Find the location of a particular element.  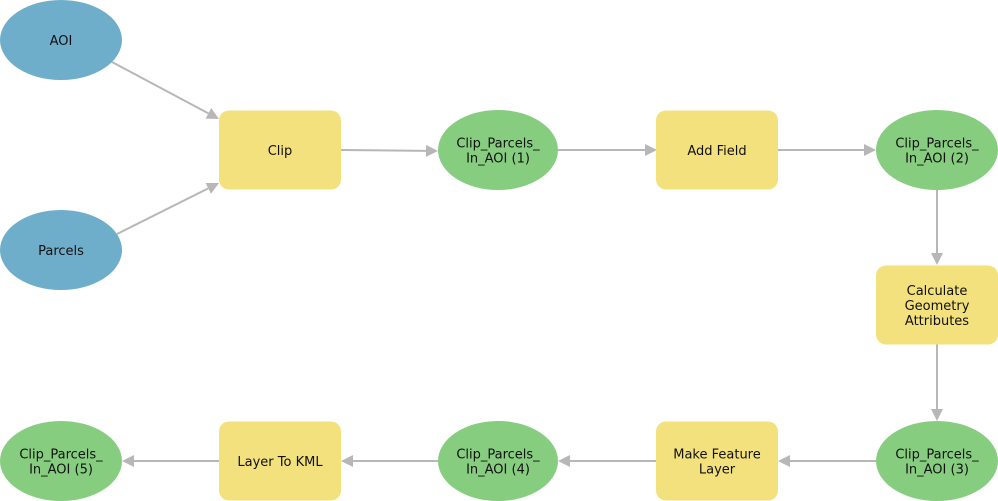

connector-calcgeom-to-out3 is located at coordinates (937, 382).